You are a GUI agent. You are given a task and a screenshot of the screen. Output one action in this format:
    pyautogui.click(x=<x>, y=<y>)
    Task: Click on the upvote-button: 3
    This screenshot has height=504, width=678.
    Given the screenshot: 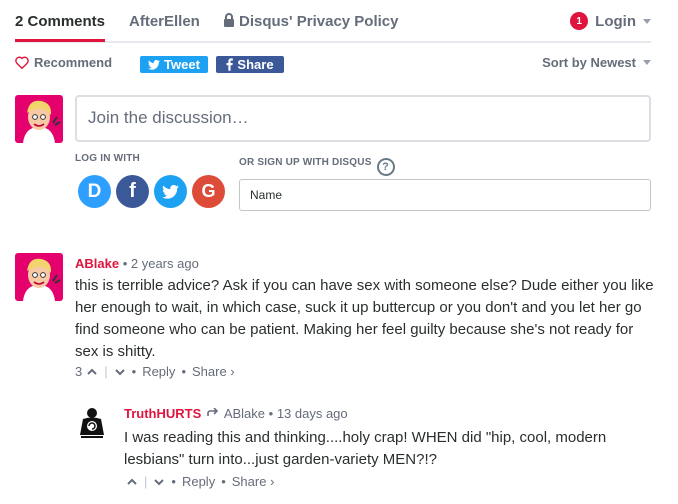 What is the action you would take?
    pyautogui.click(x=86, y=371)
    